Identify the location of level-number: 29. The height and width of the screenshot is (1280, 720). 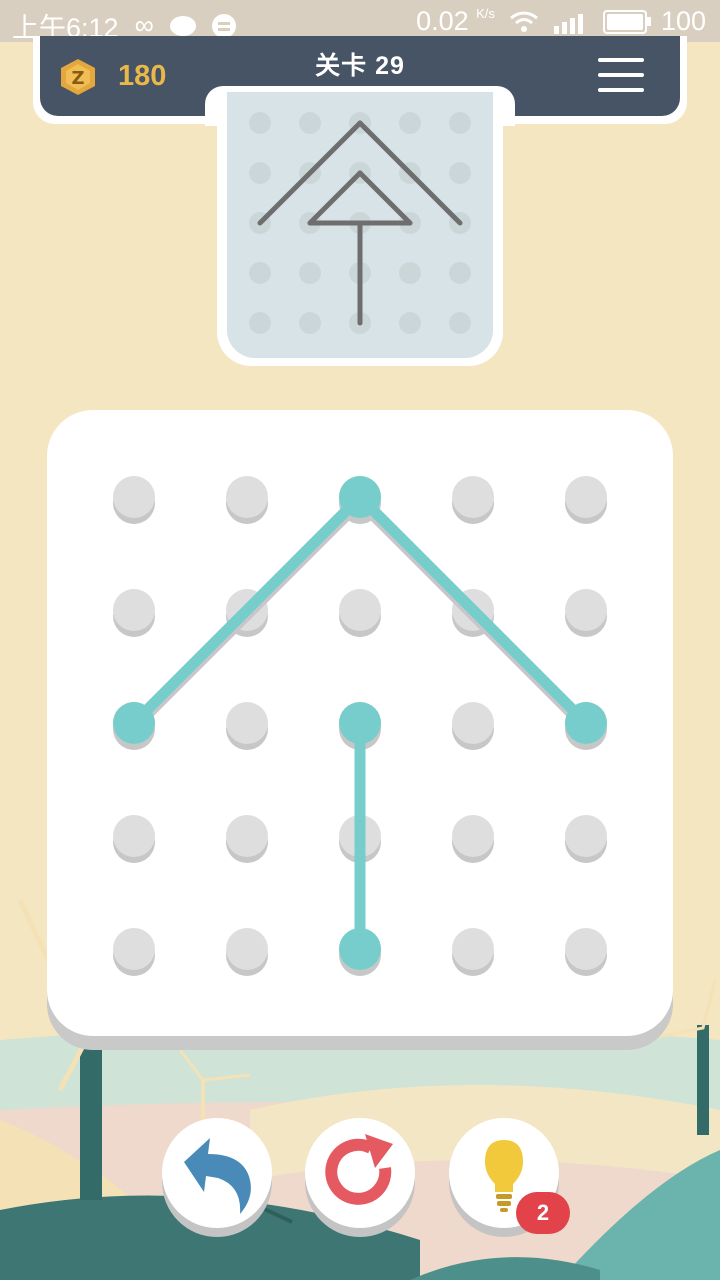
(390, 66).